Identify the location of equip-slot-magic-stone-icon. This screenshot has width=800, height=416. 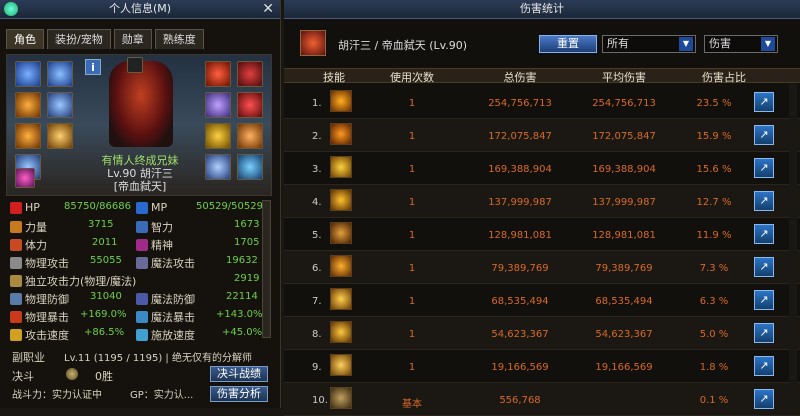
(218, 136).